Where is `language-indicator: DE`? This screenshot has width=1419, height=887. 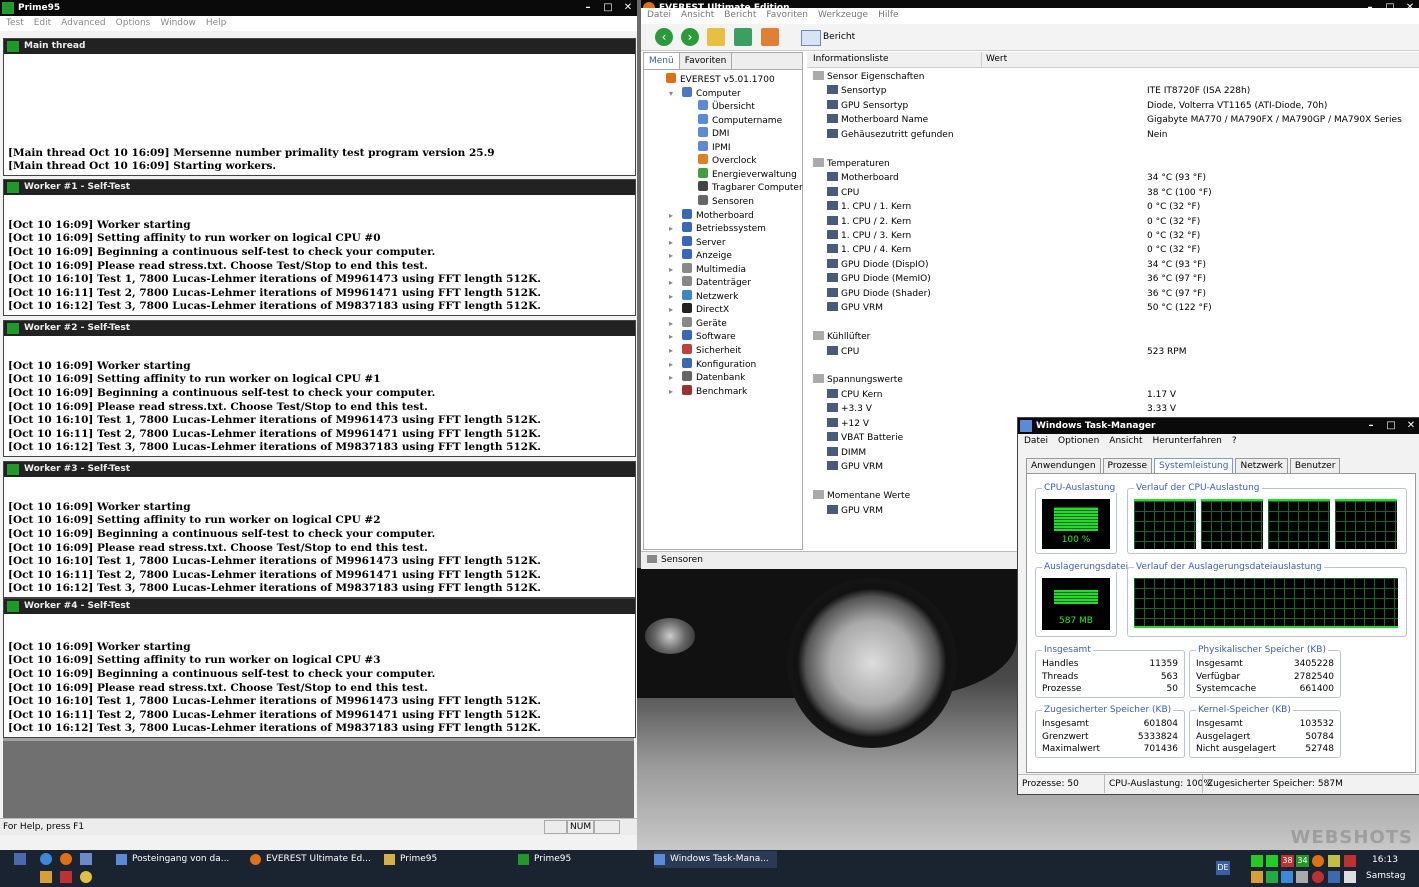 language-indicator: DE is located at coordinates (1223, 868).